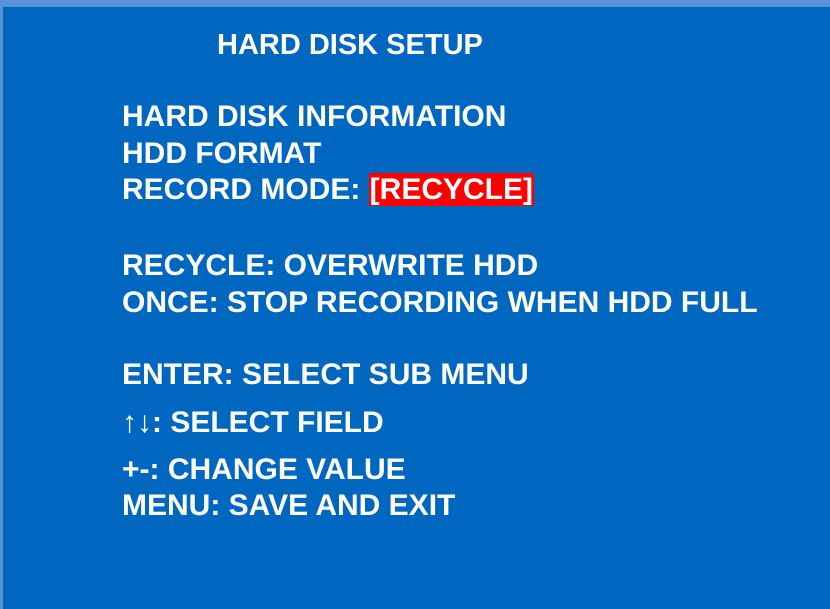  I want to click on menu-item-record-mode: RECORD MODE: [RECYCLE], so click(328, 190).